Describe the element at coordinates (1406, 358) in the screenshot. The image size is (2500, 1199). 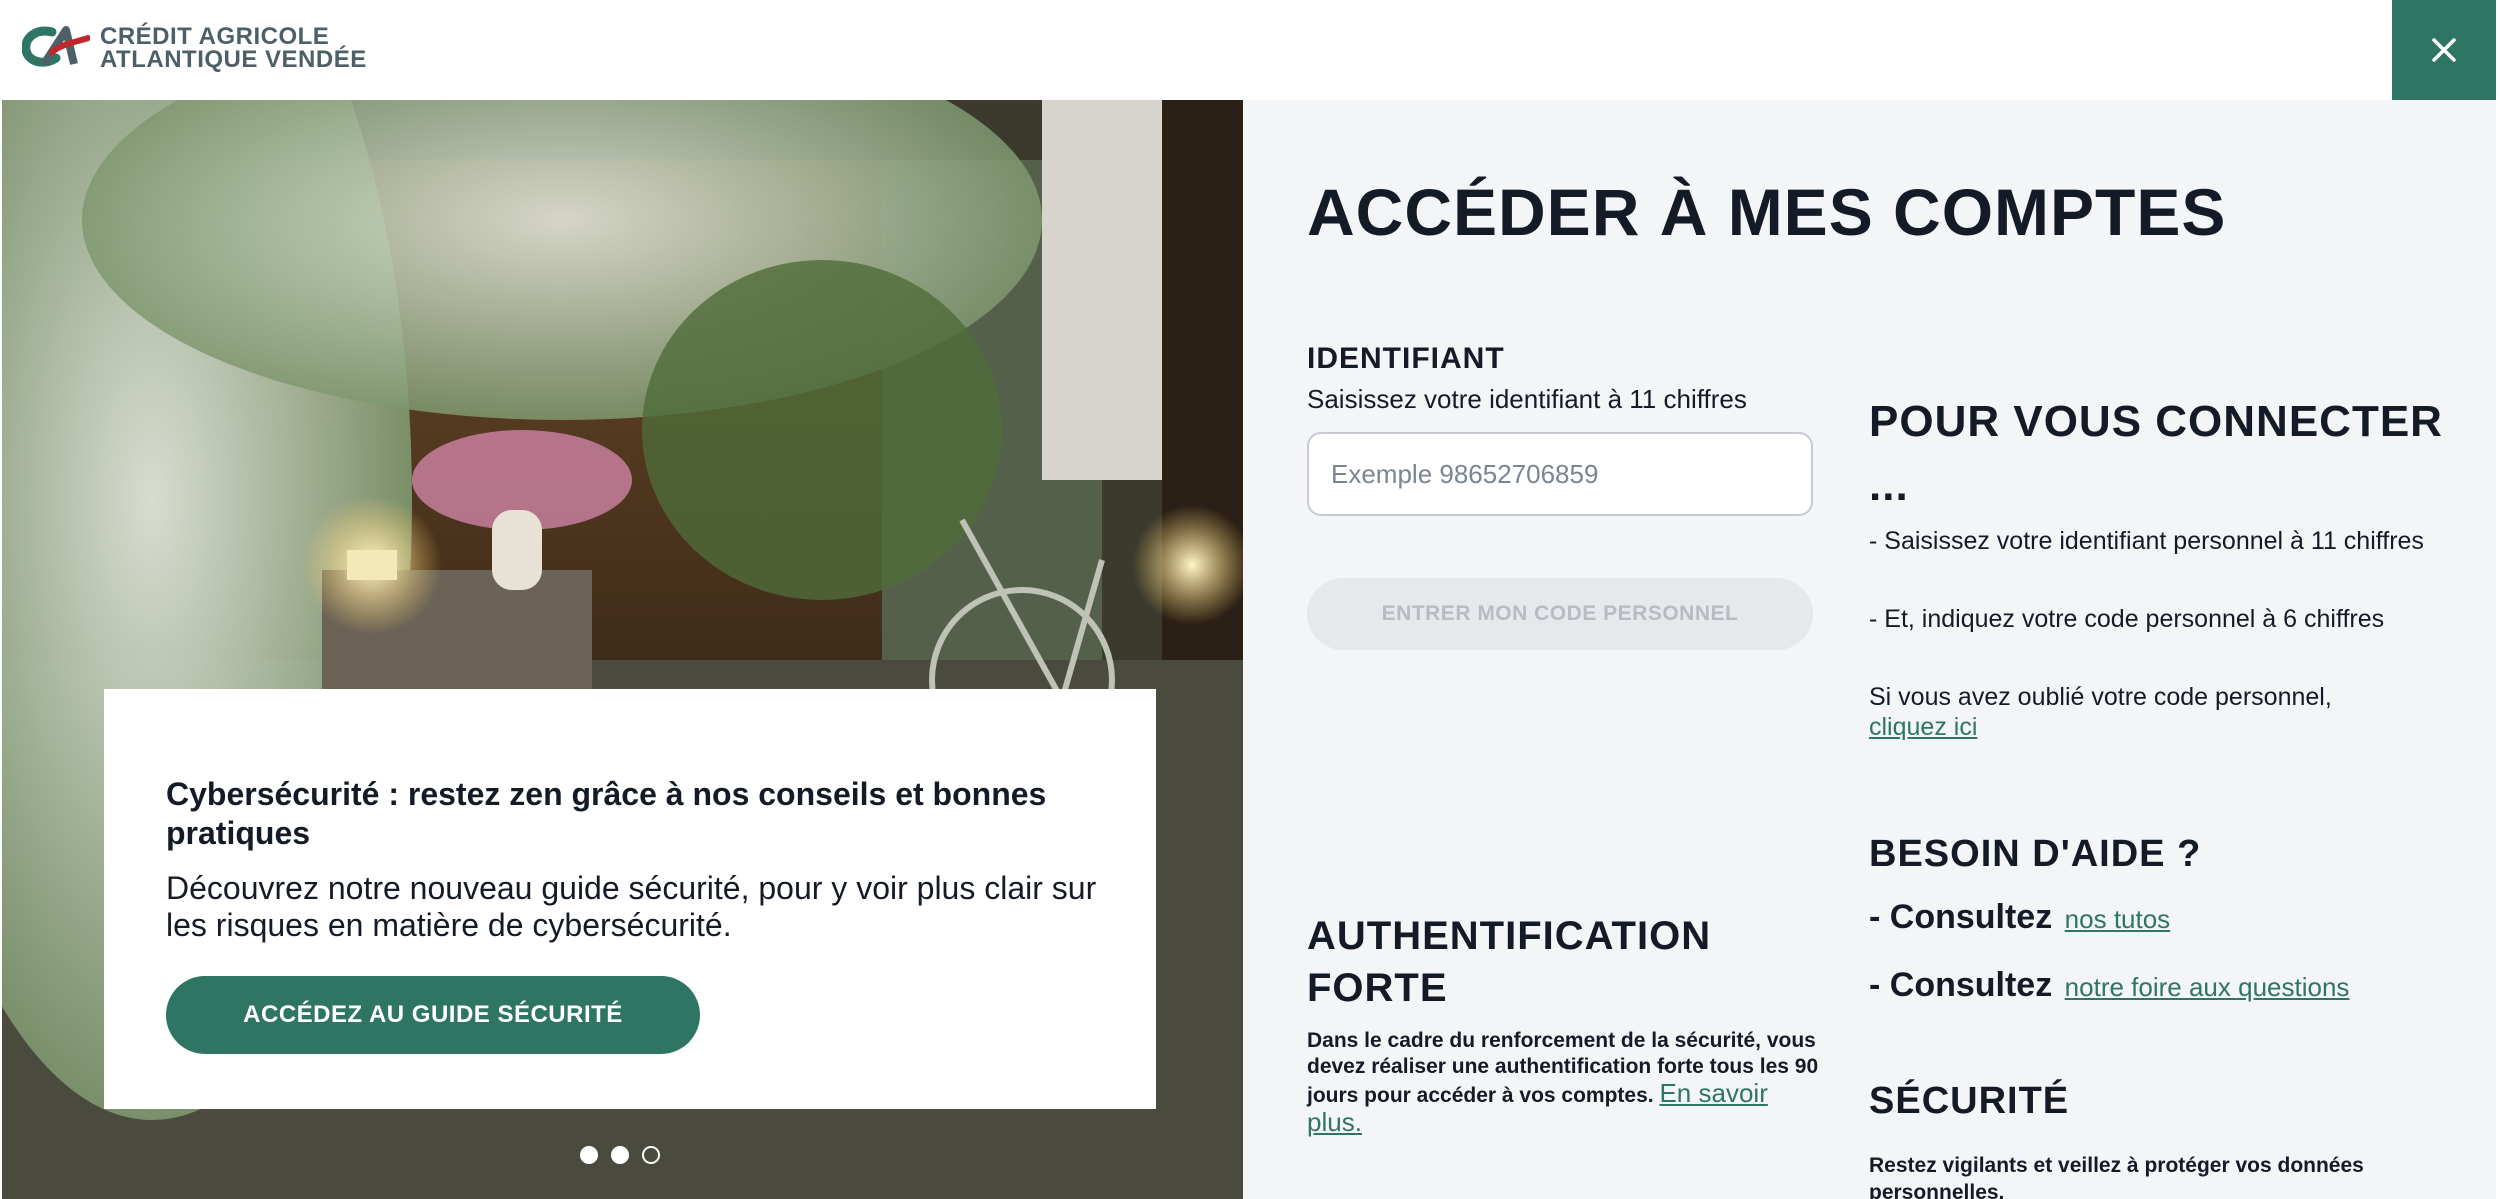
I see `identifier-label: IDENTIFIANT` at that location.